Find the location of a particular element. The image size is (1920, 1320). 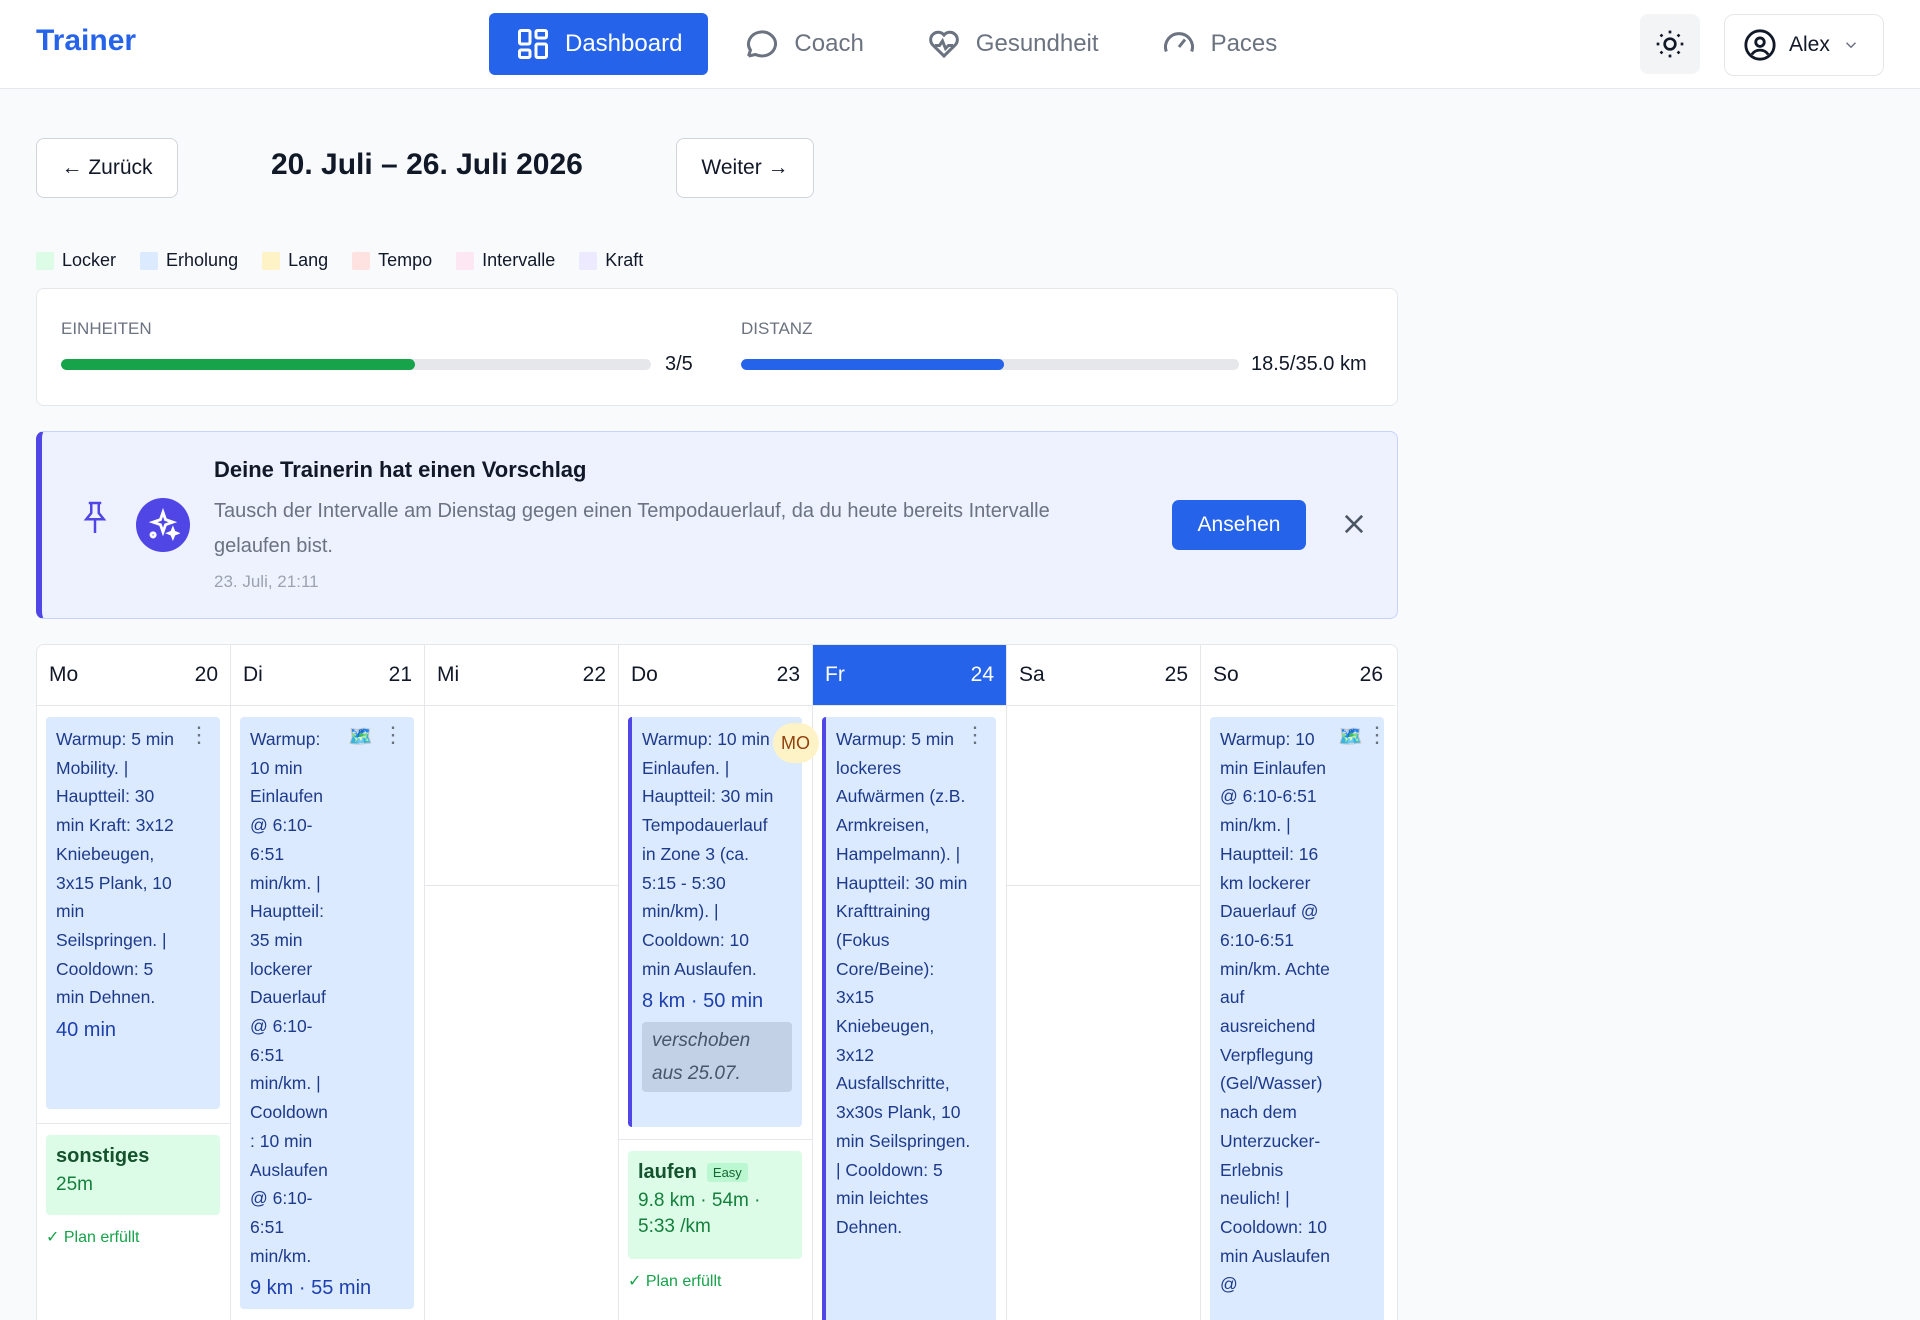

moved-note: verschoben aus 25.07. is located at coordinates (717, 1057).